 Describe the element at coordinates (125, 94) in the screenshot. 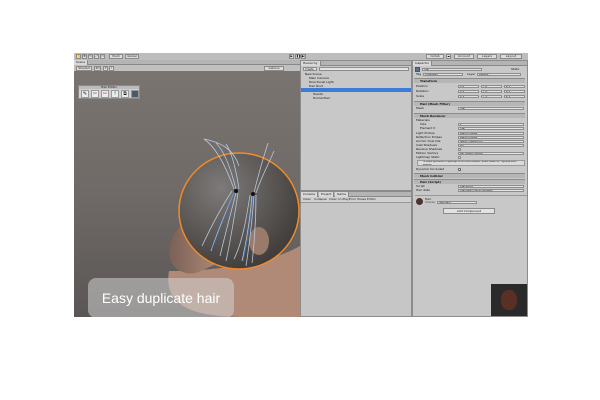

I see `duplicate-tool-icon: ⧉` at that location.